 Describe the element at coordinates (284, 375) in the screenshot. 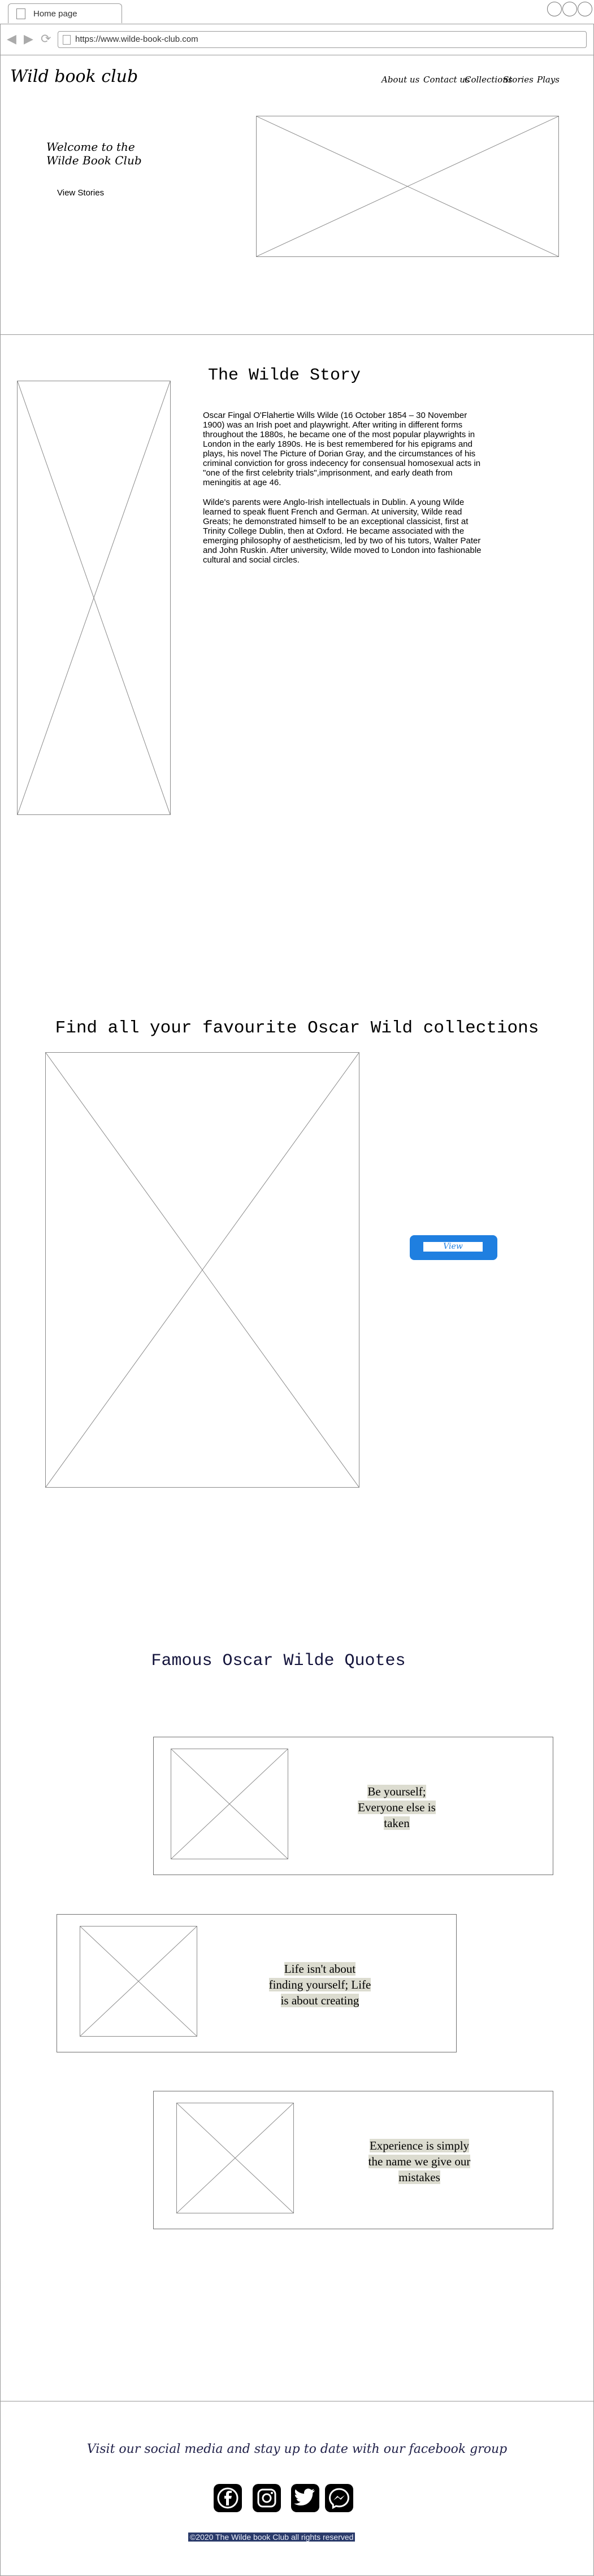

I see `story-heading: The Wilde Story` at that location.